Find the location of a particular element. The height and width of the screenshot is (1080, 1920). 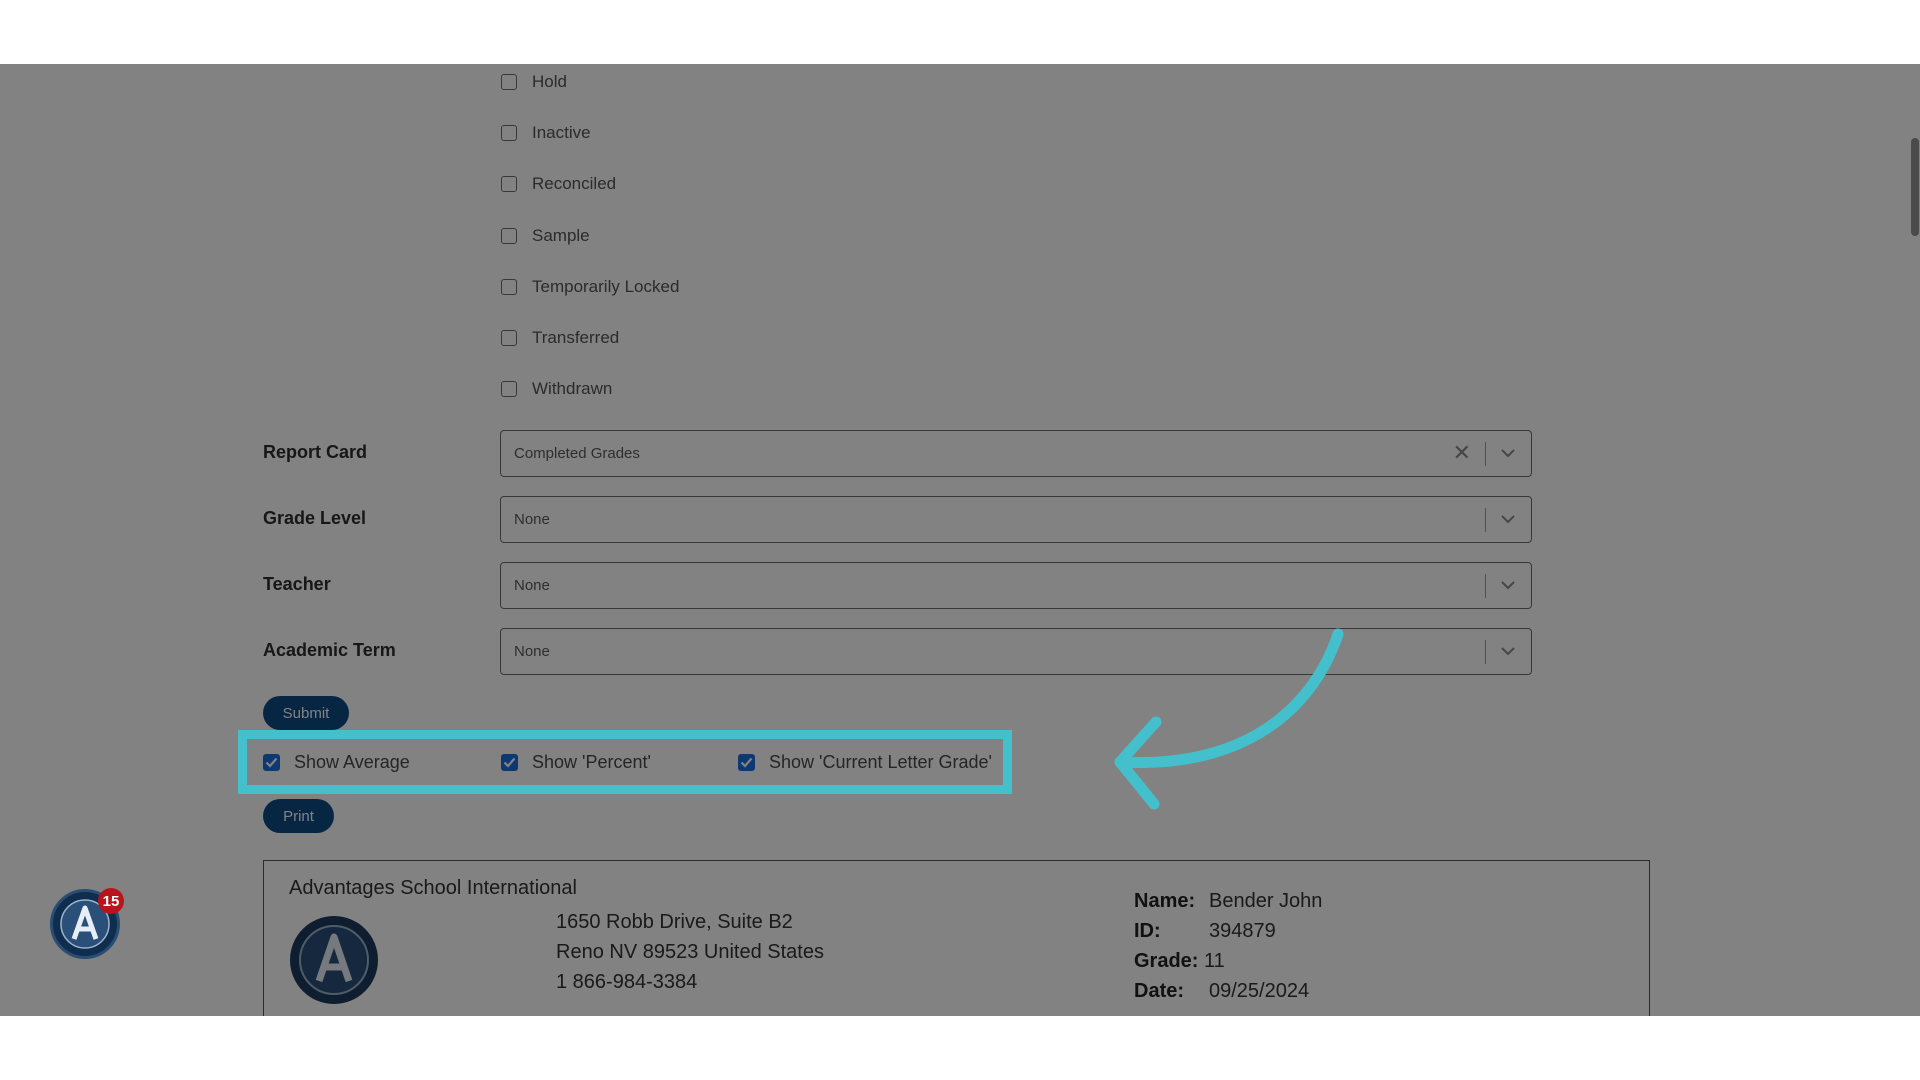

option-label: Show Average is located at coordinates (352, 761).